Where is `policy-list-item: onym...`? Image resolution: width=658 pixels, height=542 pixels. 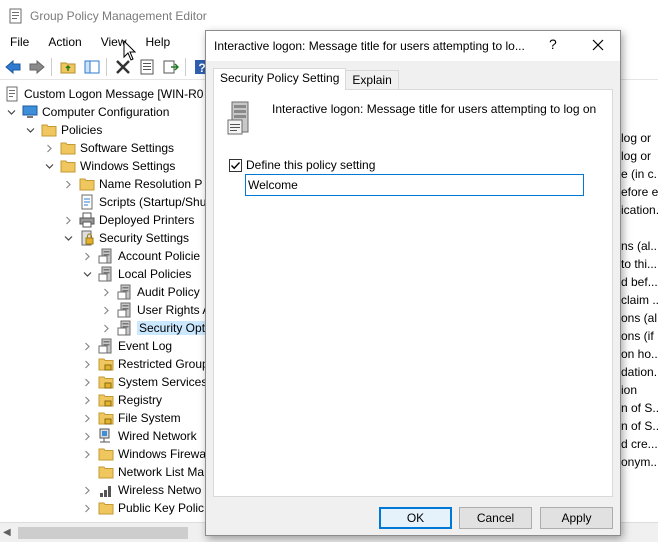 policy-list-item: onym... is located at coordinates (639, 462).